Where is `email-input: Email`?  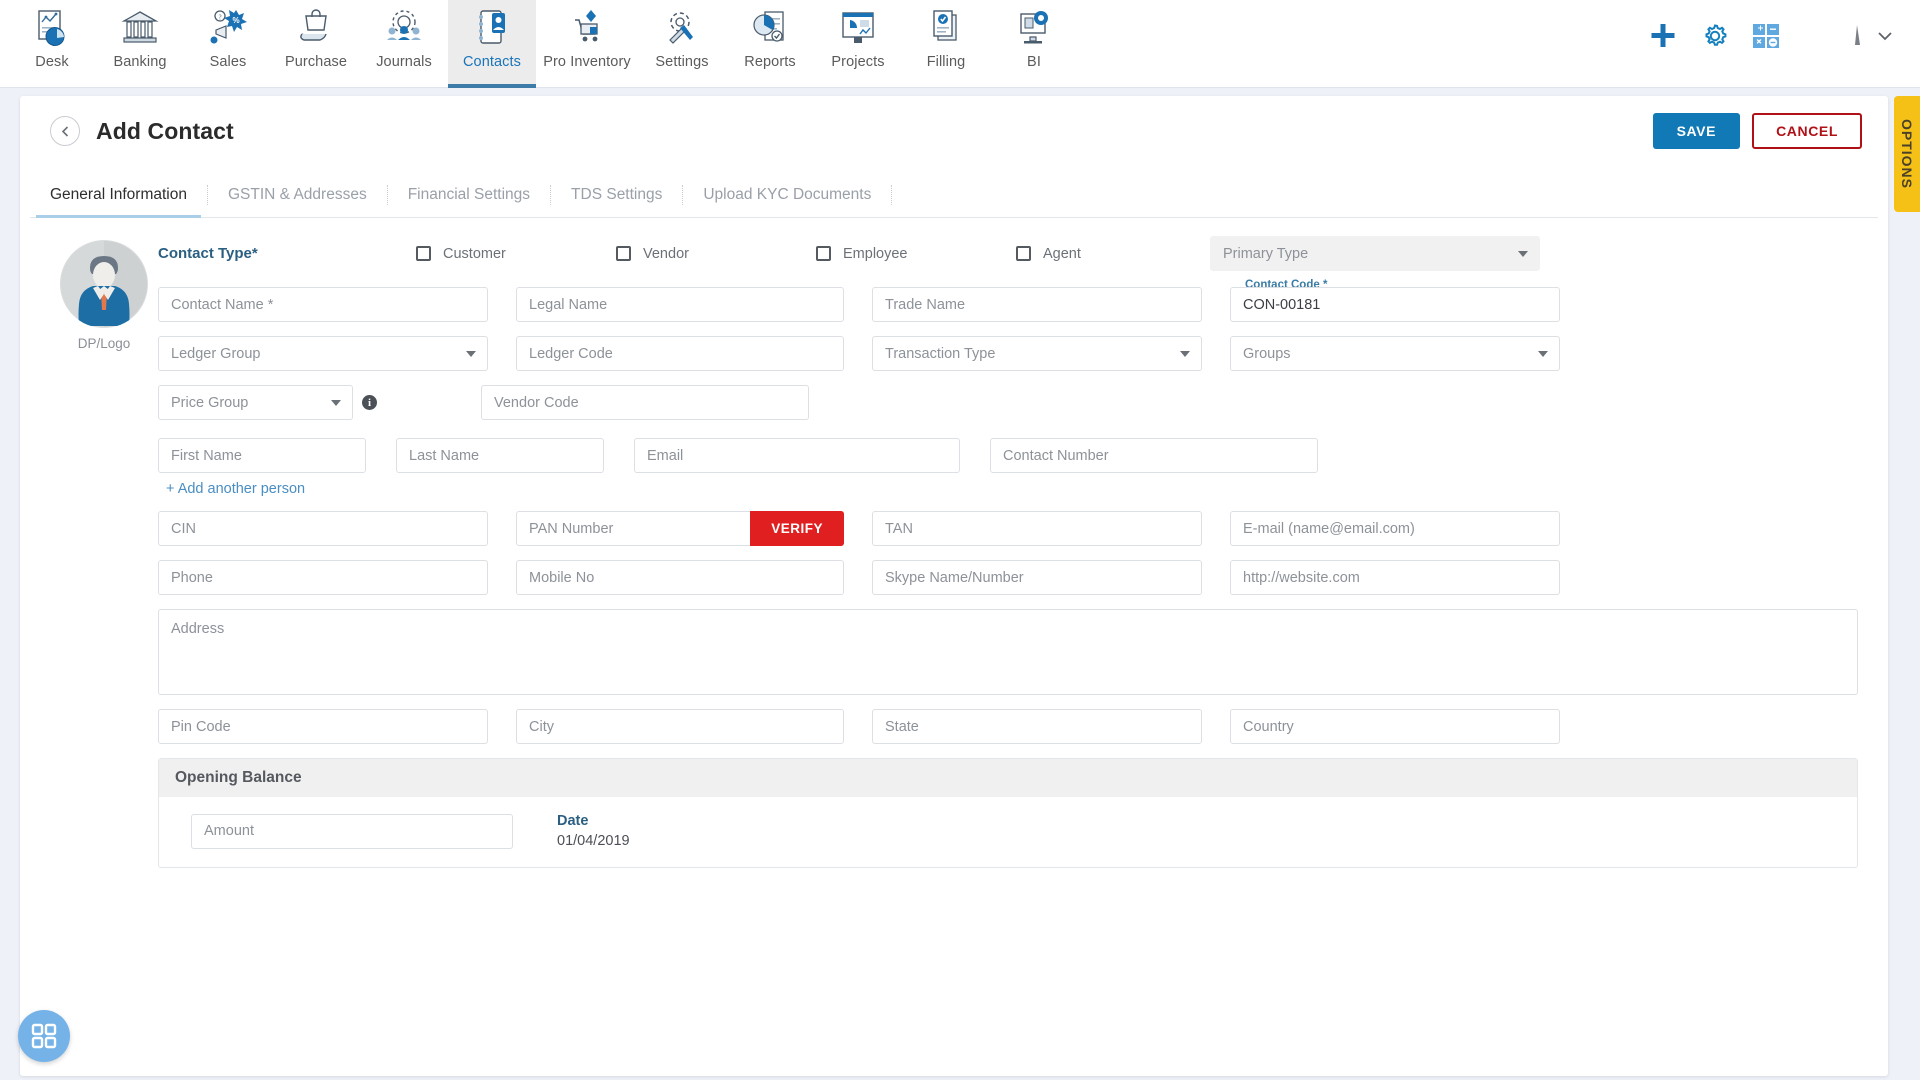
email-input: Email is located at coordinates (797, 455).